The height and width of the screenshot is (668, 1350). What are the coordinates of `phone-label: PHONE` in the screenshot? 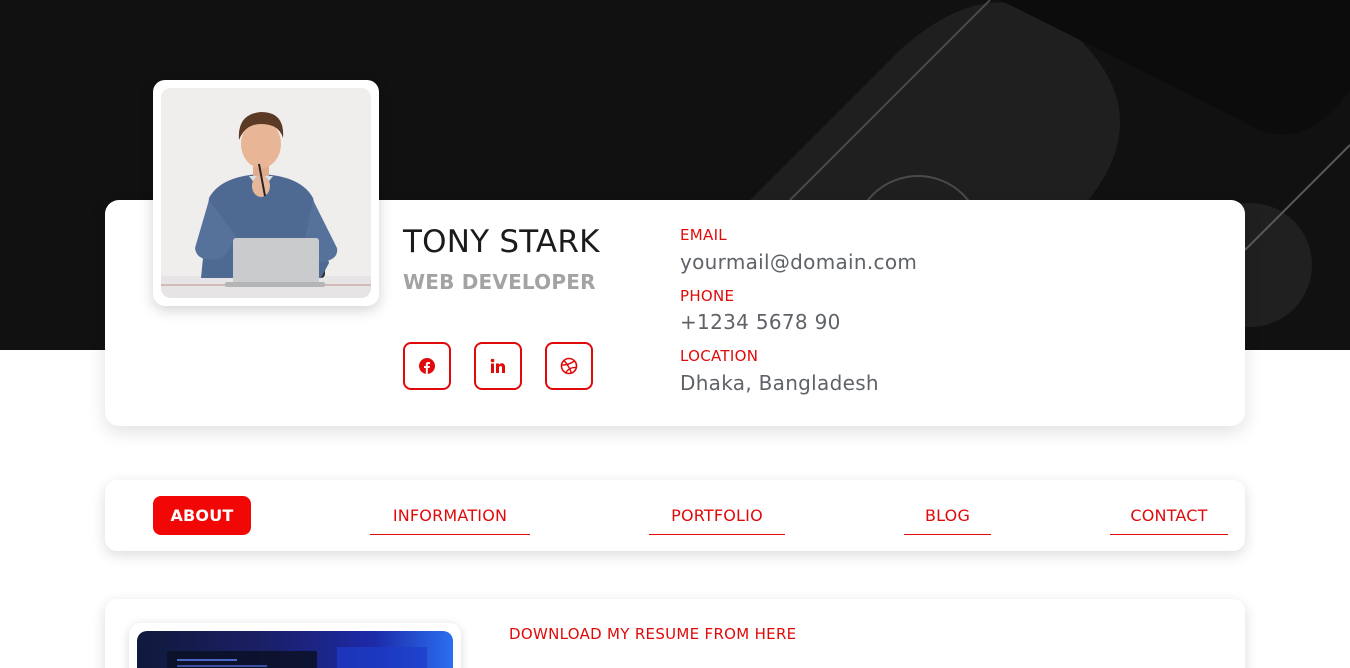 It's located at (707, 296).